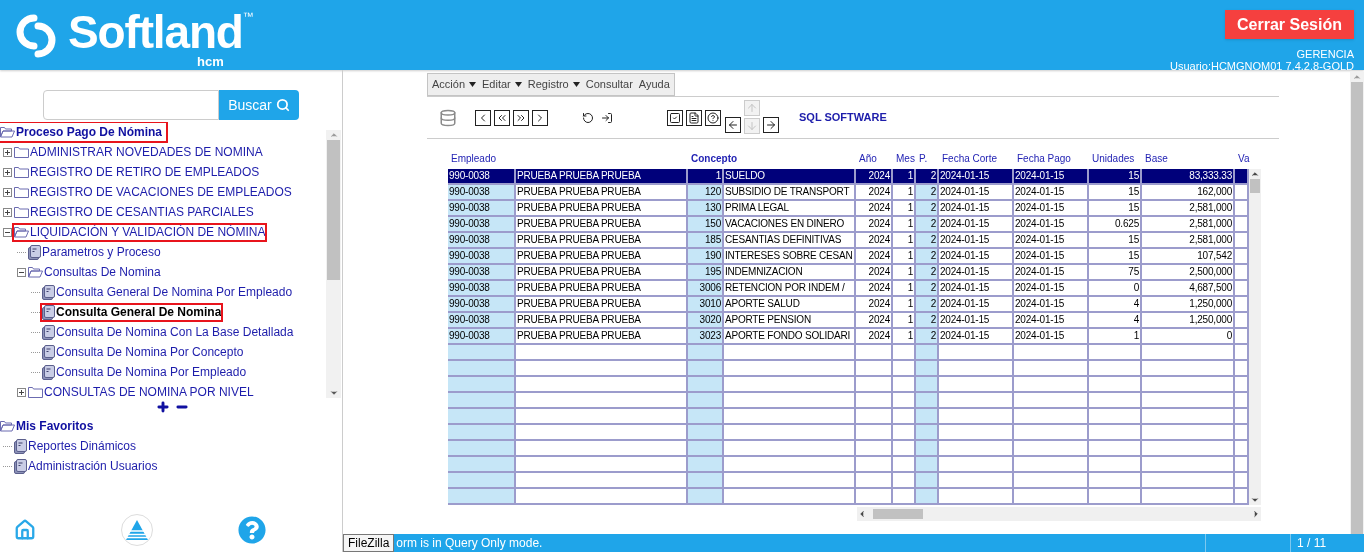 The height and width of the screenshot is (552, 1364). Describe the element at coordinates (282, 105) in the screenshot. I see `search-icon` at that location.